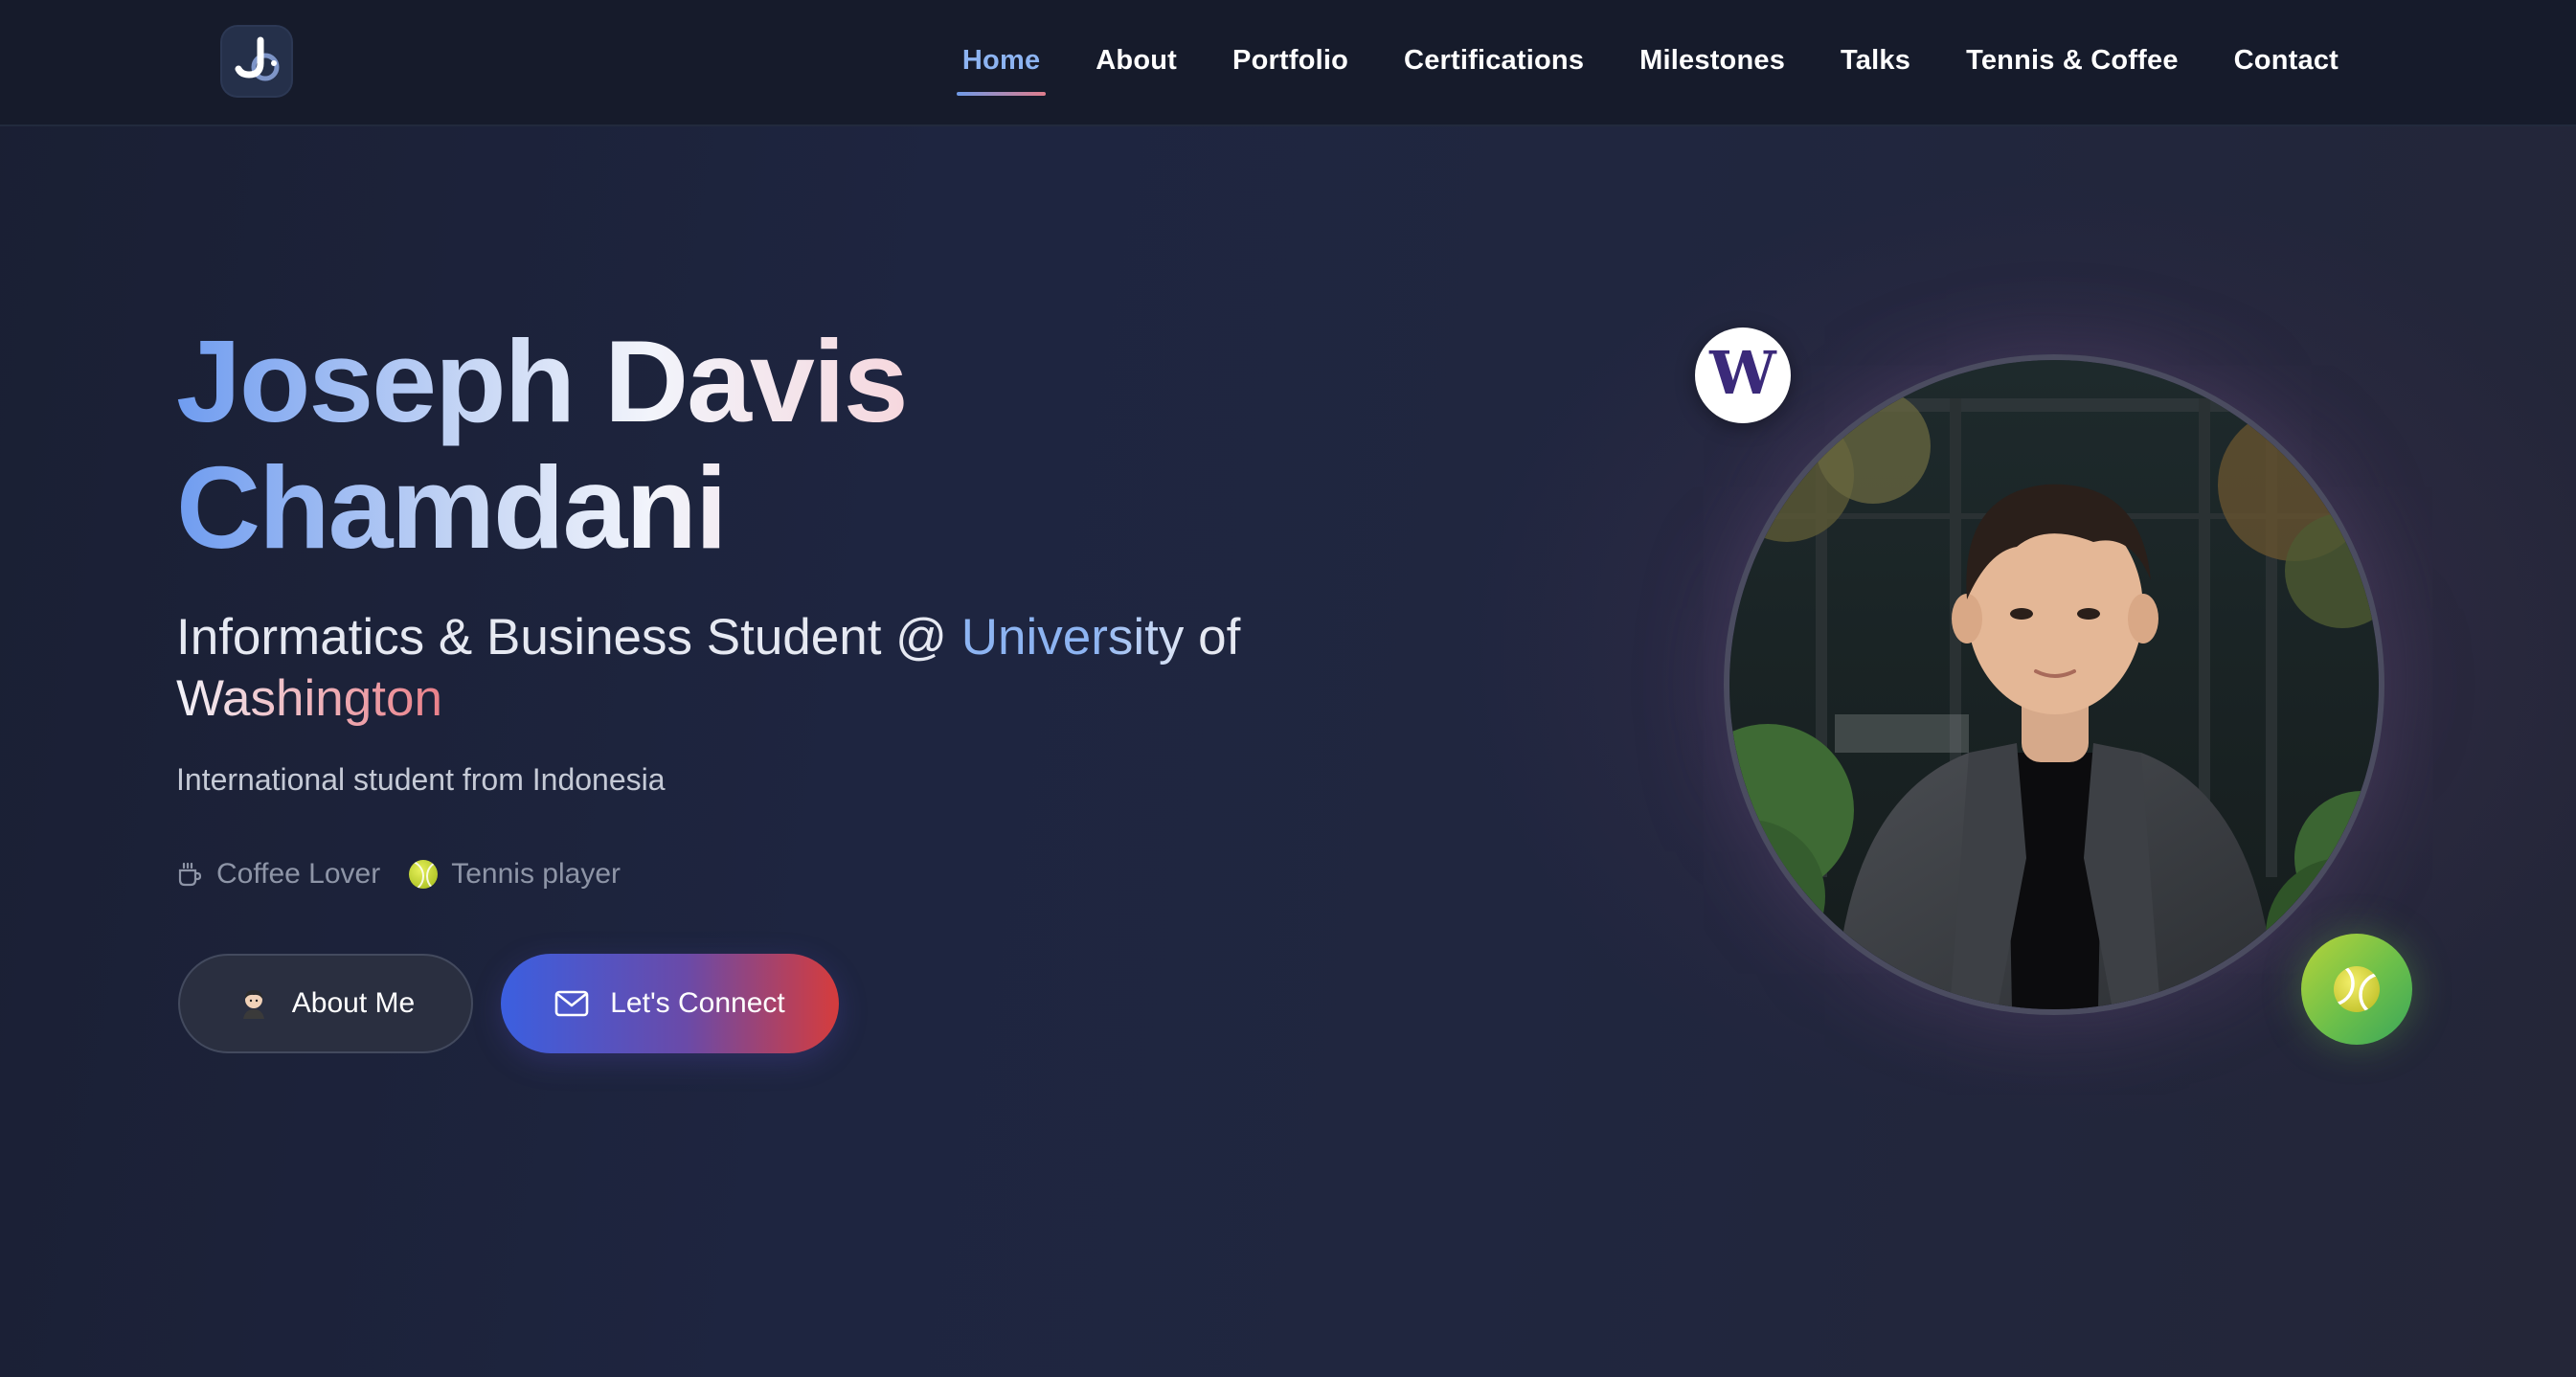 This screenshot has width=2576, height=1377. What do you see at coordinates (568, 637) in the screenshot?
I see `subtitle-text: Informatics & Business Student @` at bounding box center [568, 637].